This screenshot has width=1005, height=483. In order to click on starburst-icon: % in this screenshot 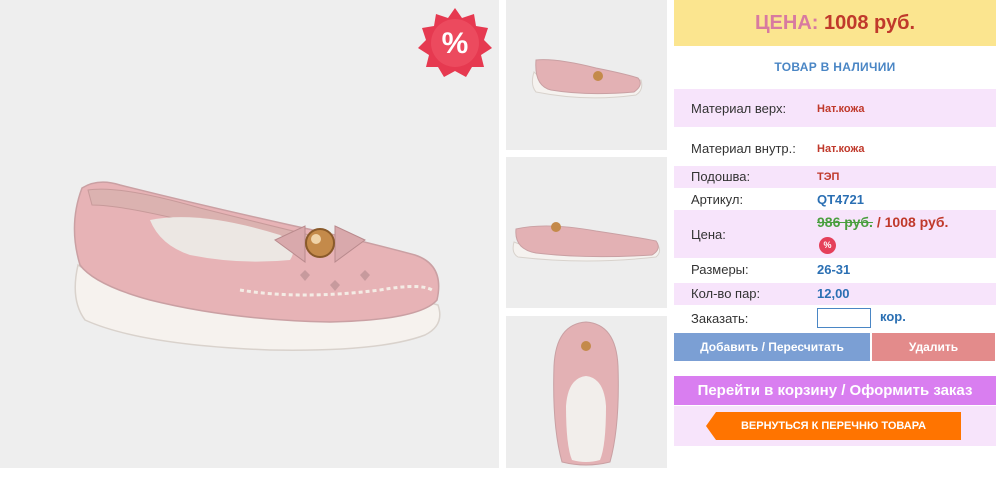, I will do `click(455, 42)`.